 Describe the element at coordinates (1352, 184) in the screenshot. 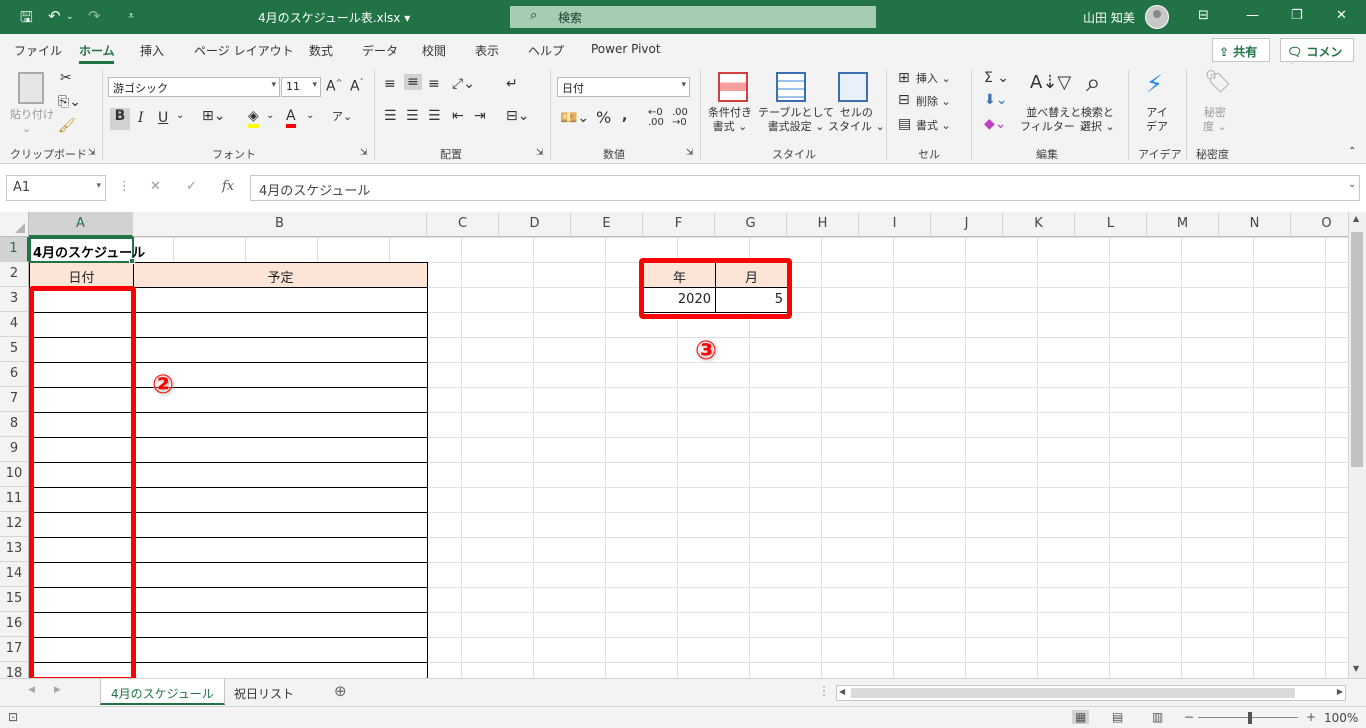

I see `expand-formula-bar-icon: ⌄` at that location.